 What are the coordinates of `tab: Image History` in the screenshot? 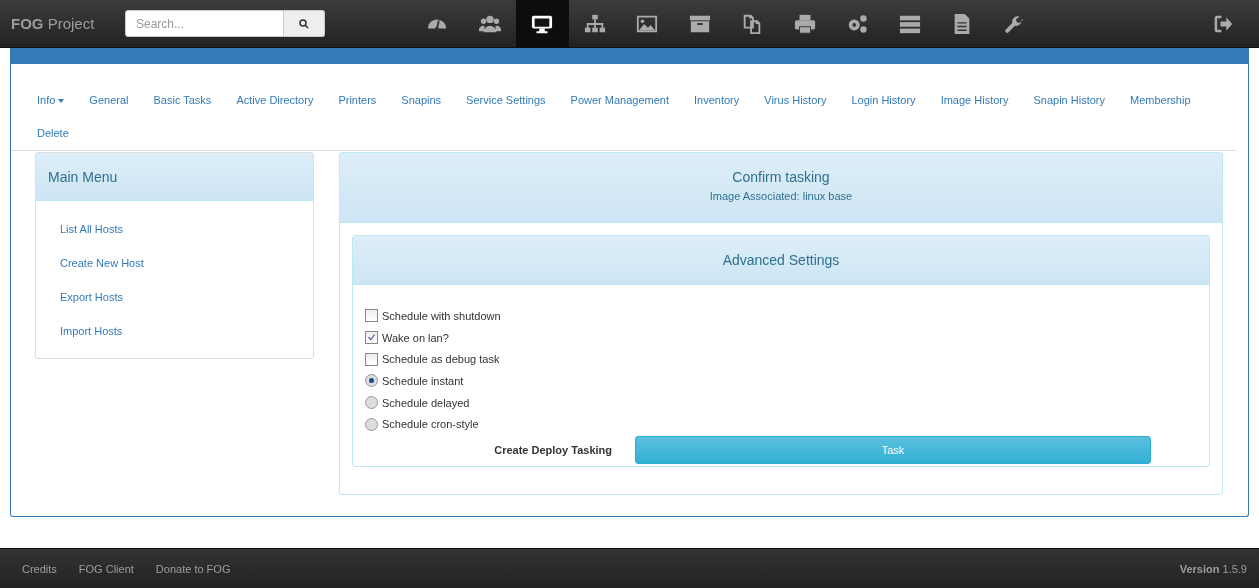 It's located at (974, 100).